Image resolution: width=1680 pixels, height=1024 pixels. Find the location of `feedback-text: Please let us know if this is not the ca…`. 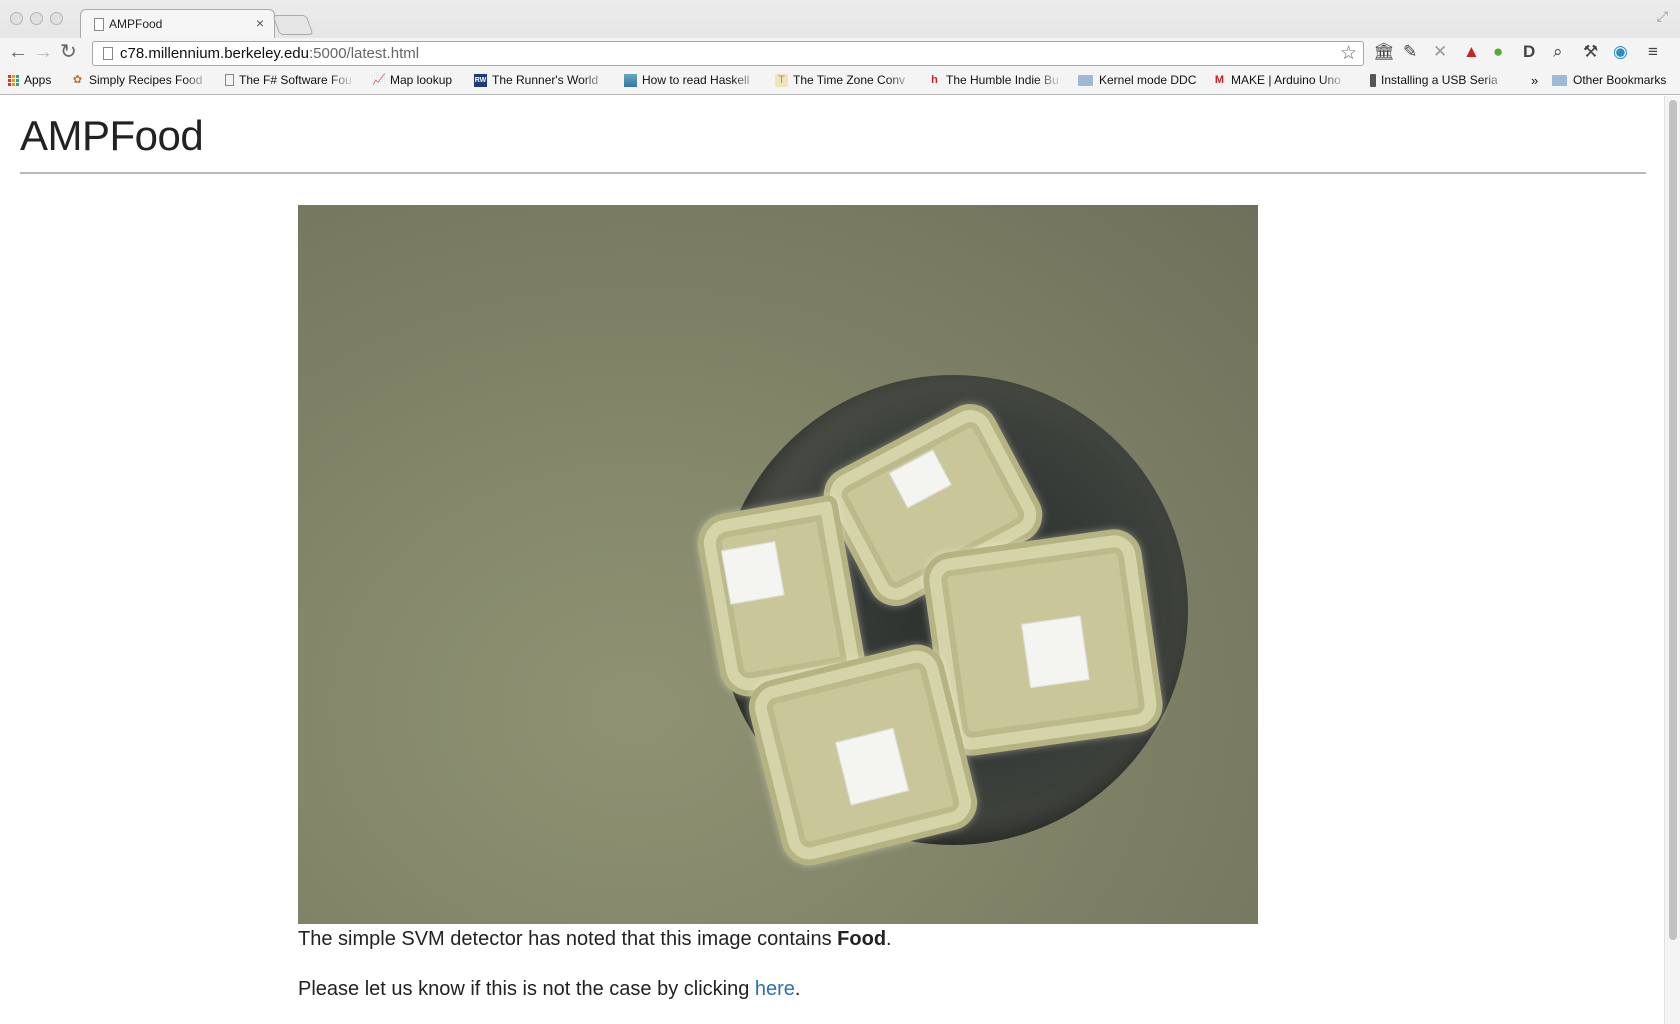

feedback-text: Please let us know if this is not the ca… is located at coordinates (549, 989).